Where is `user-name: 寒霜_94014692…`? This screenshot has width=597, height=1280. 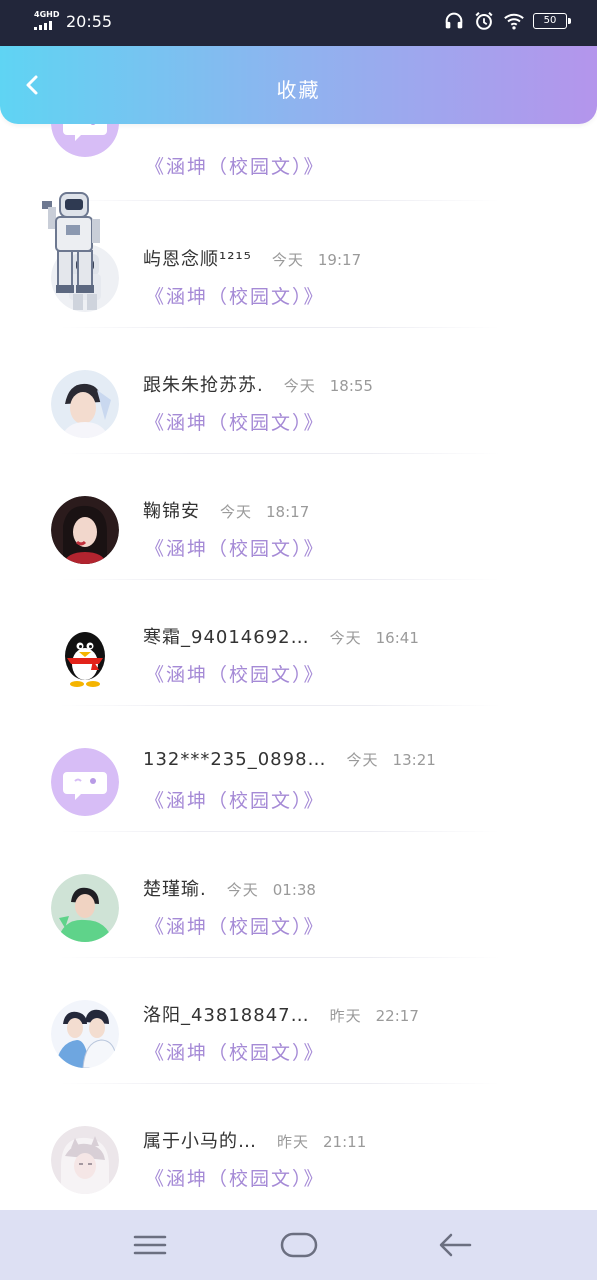 user-name: 寒霜_94014692… is located at coordinates (226, 637).